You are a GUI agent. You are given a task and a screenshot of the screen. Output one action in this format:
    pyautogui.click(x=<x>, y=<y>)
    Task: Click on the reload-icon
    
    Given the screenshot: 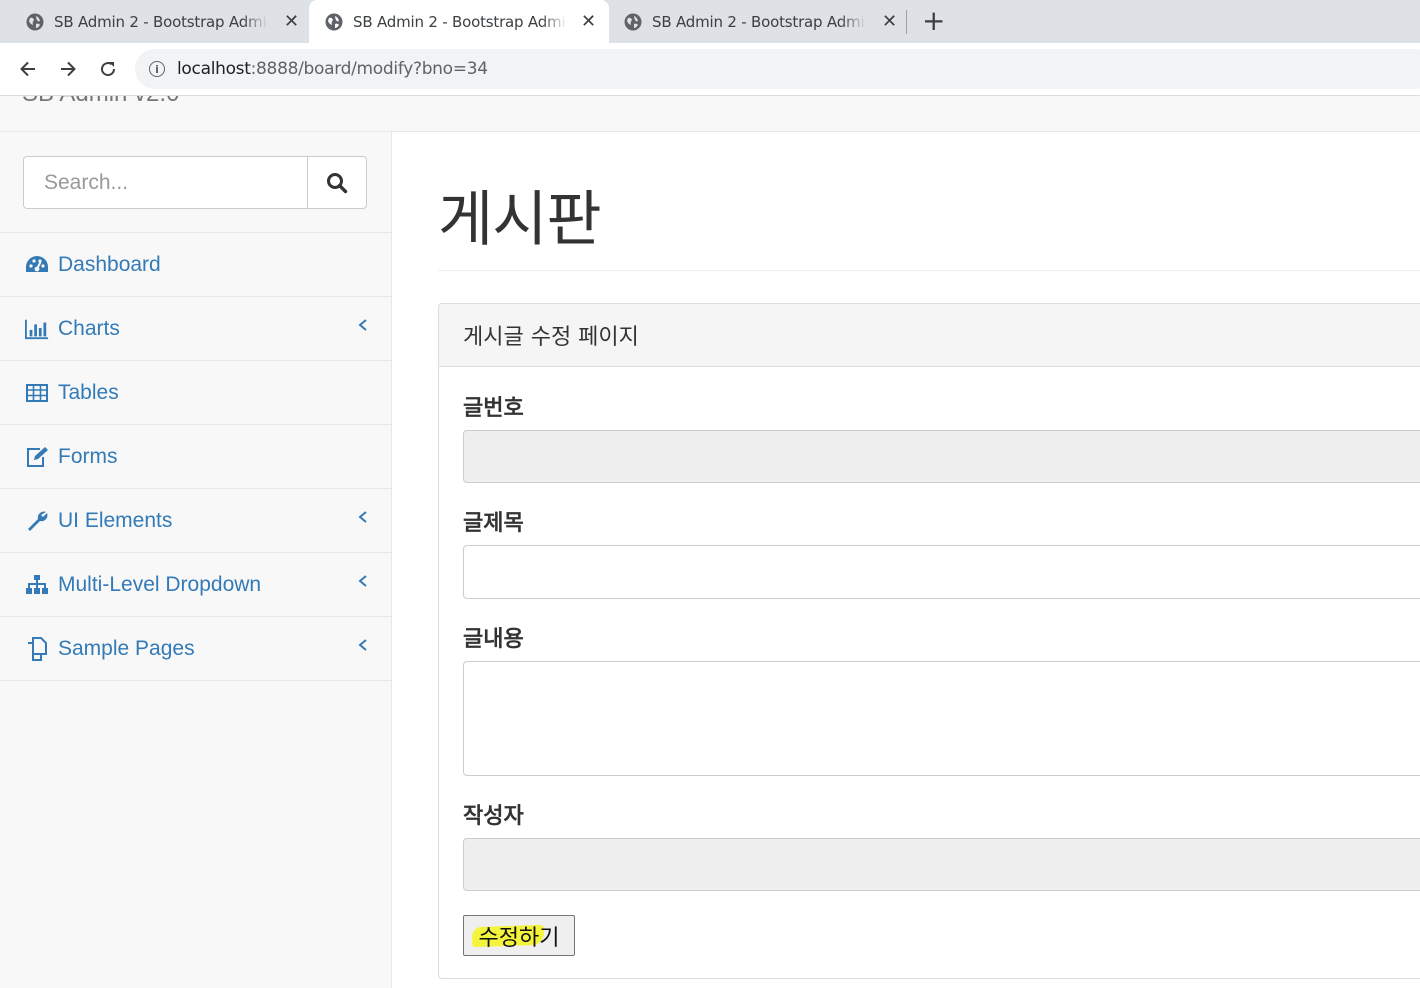 What is the action you would take?
    pyautogui.click(x=108, y=69)
    